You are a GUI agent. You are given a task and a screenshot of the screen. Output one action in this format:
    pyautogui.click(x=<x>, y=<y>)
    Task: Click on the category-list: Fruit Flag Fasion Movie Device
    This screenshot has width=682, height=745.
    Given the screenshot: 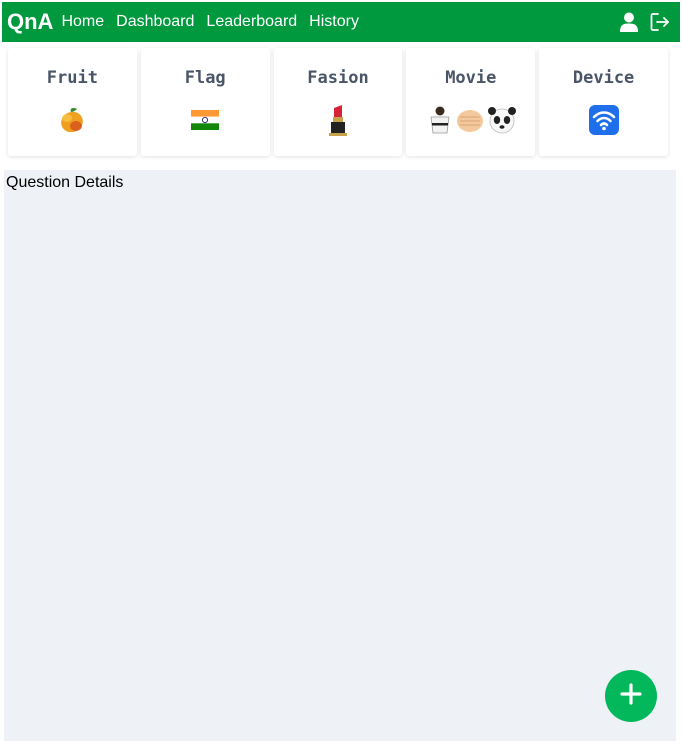 What is the action you would take?
    pyautogui.click(x=338, y=104)
    